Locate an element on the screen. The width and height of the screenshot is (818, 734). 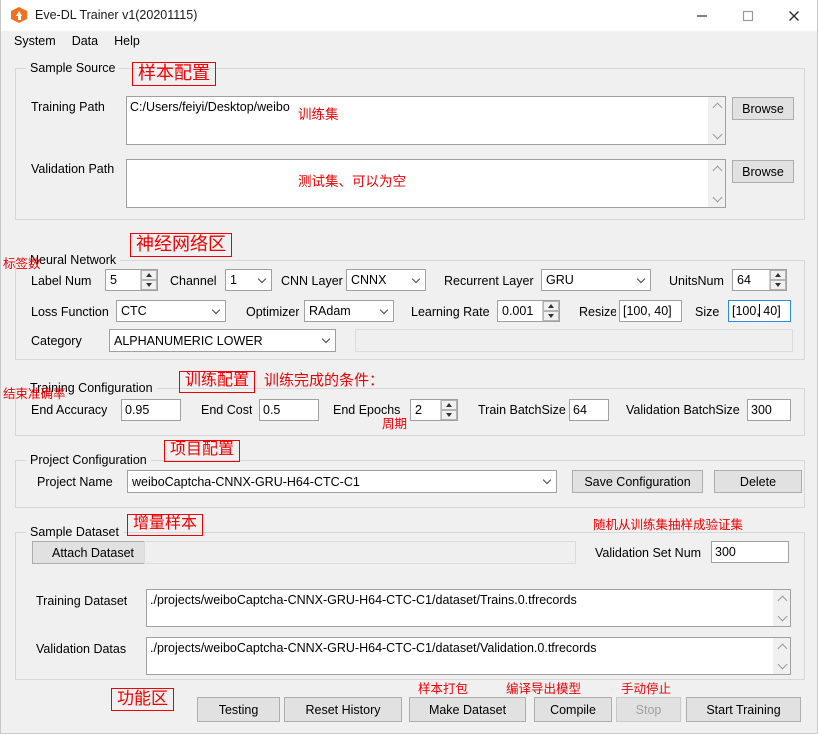
category-label: Category is located at coordinates (56, 341).